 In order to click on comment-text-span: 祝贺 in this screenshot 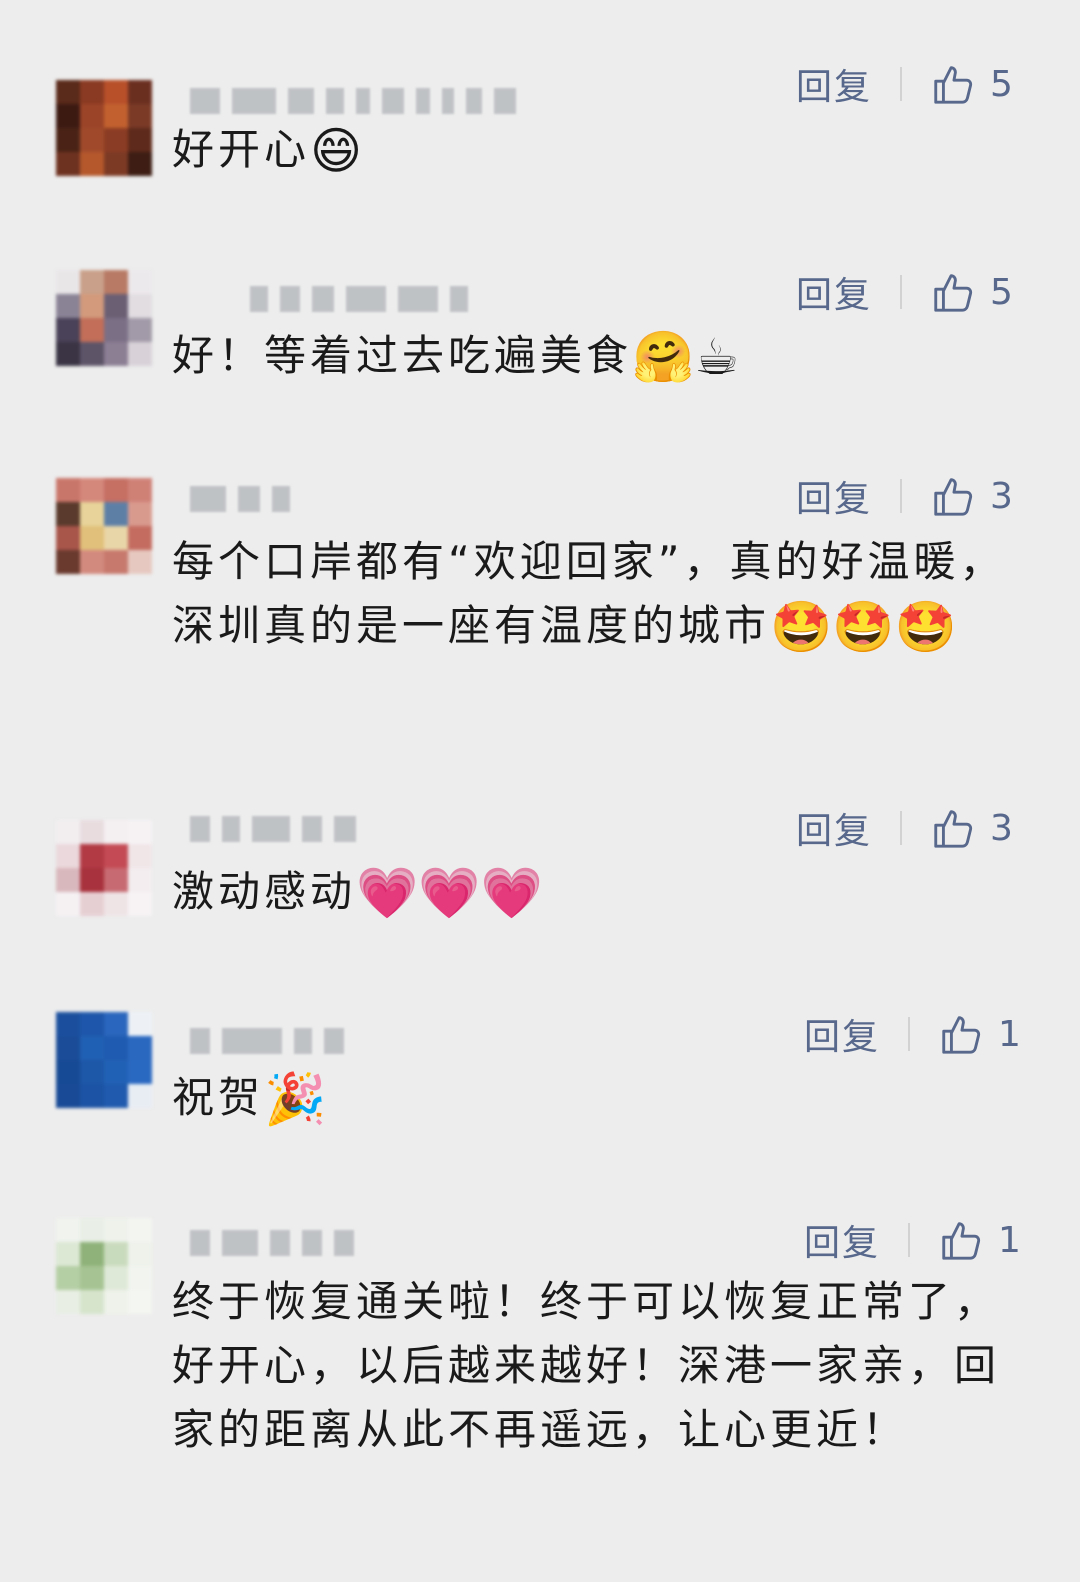, I will do `click(218, 1097)`.